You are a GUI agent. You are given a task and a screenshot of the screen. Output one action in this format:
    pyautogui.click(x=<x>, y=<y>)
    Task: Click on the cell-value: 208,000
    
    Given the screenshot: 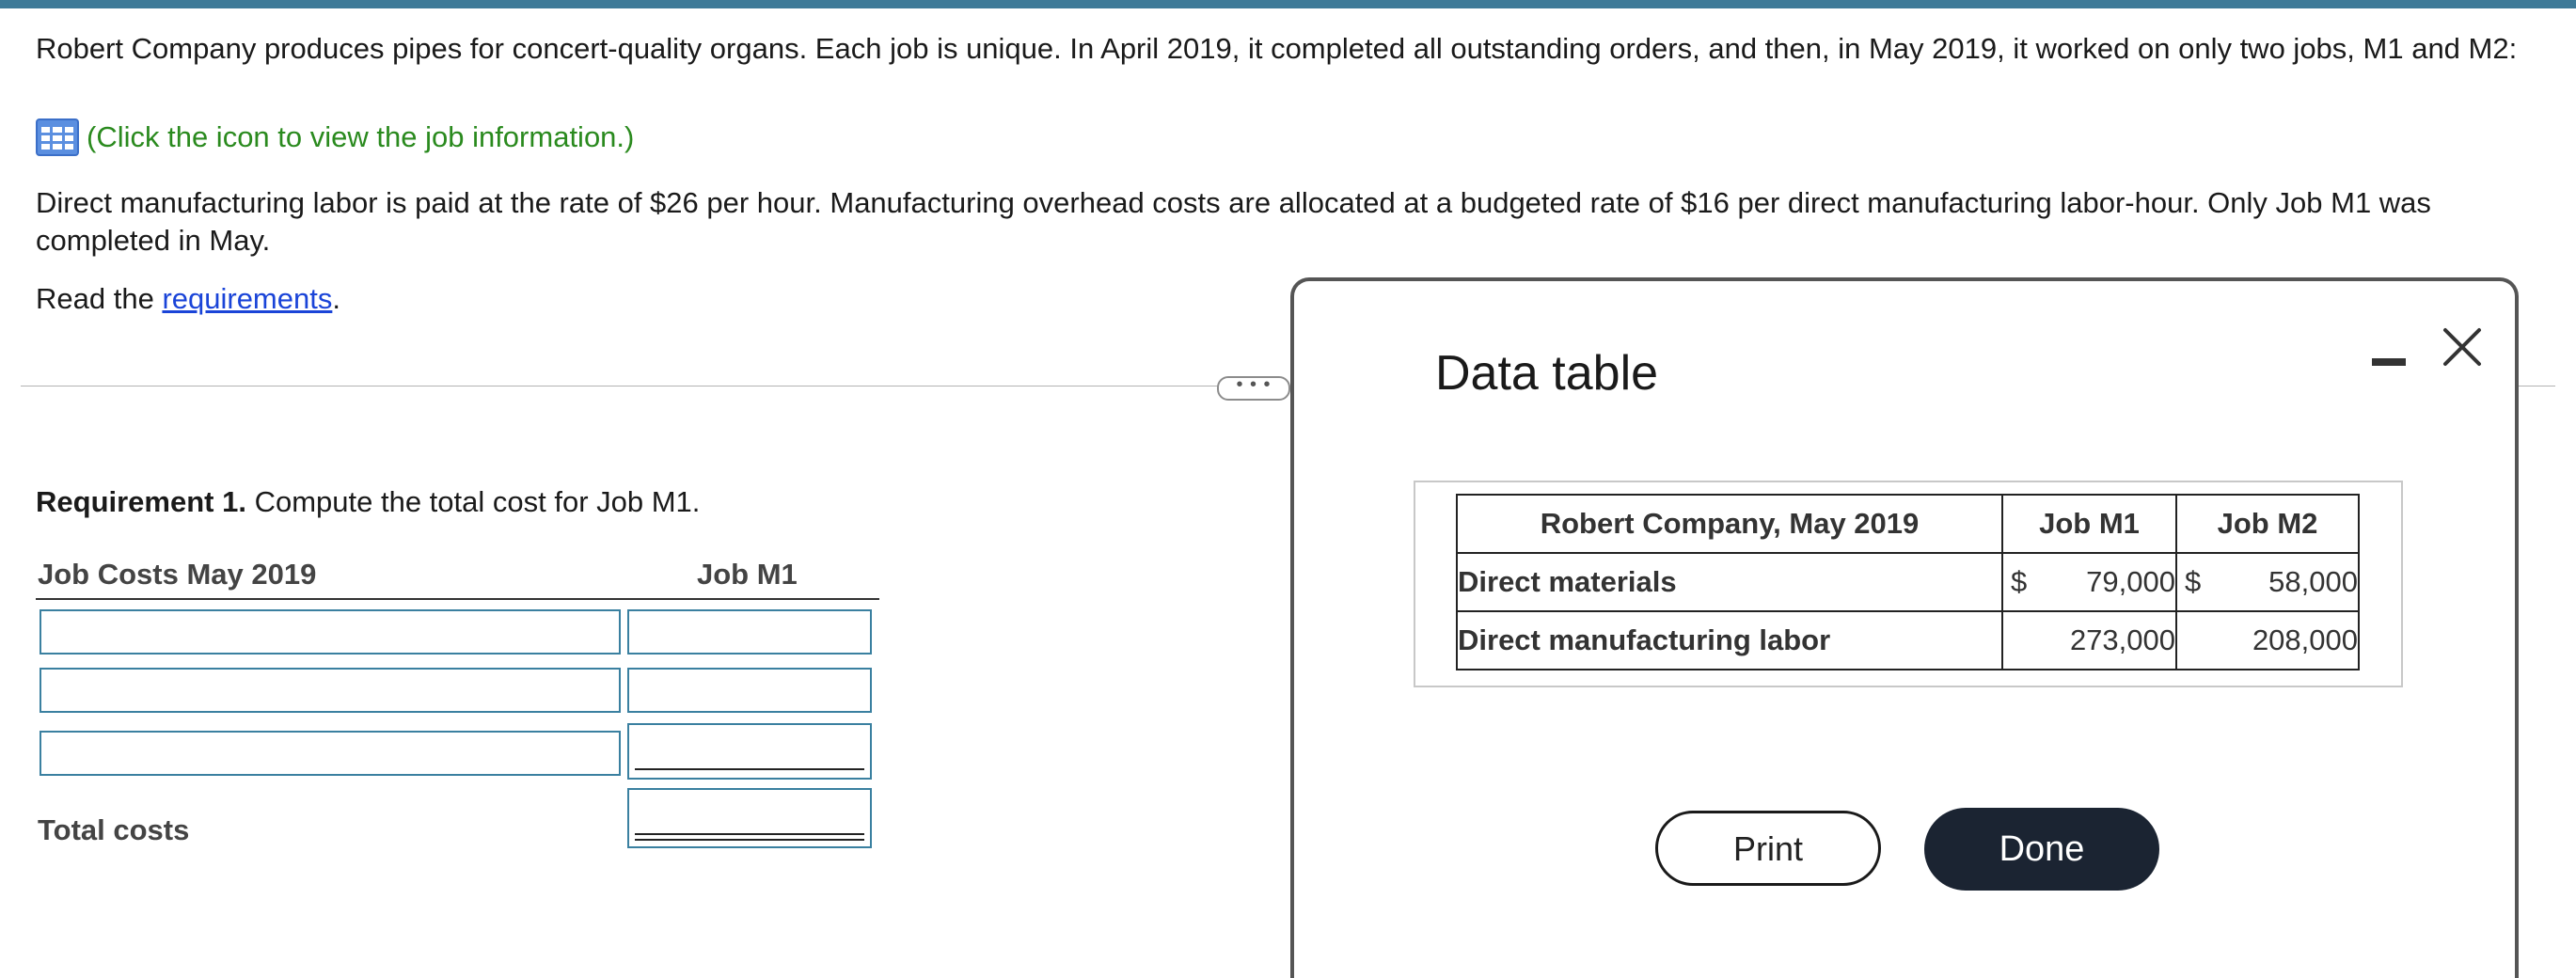 What is the action you would take?
    pyautogui.click(x=2305, y=639)
    